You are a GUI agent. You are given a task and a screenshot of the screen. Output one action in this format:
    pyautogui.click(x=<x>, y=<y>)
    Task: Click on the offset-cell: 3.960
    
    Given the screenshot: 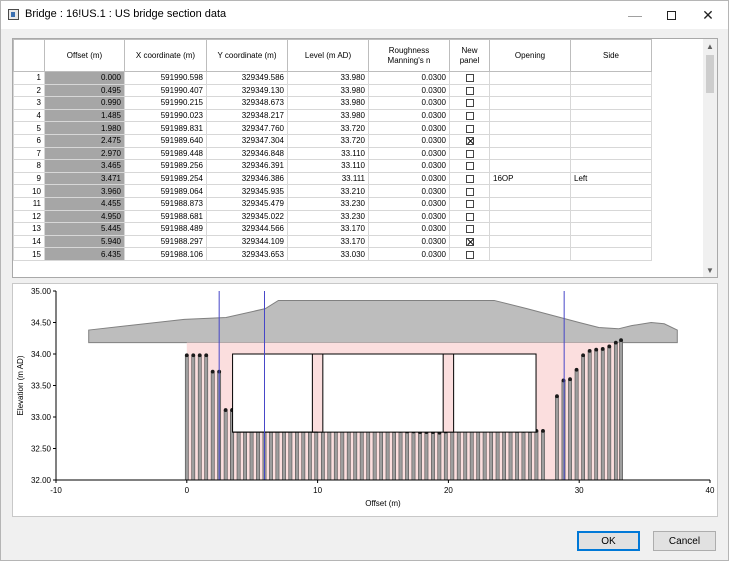 What is the action you would take?
    pyautogui.click(x=84, y=191)
    